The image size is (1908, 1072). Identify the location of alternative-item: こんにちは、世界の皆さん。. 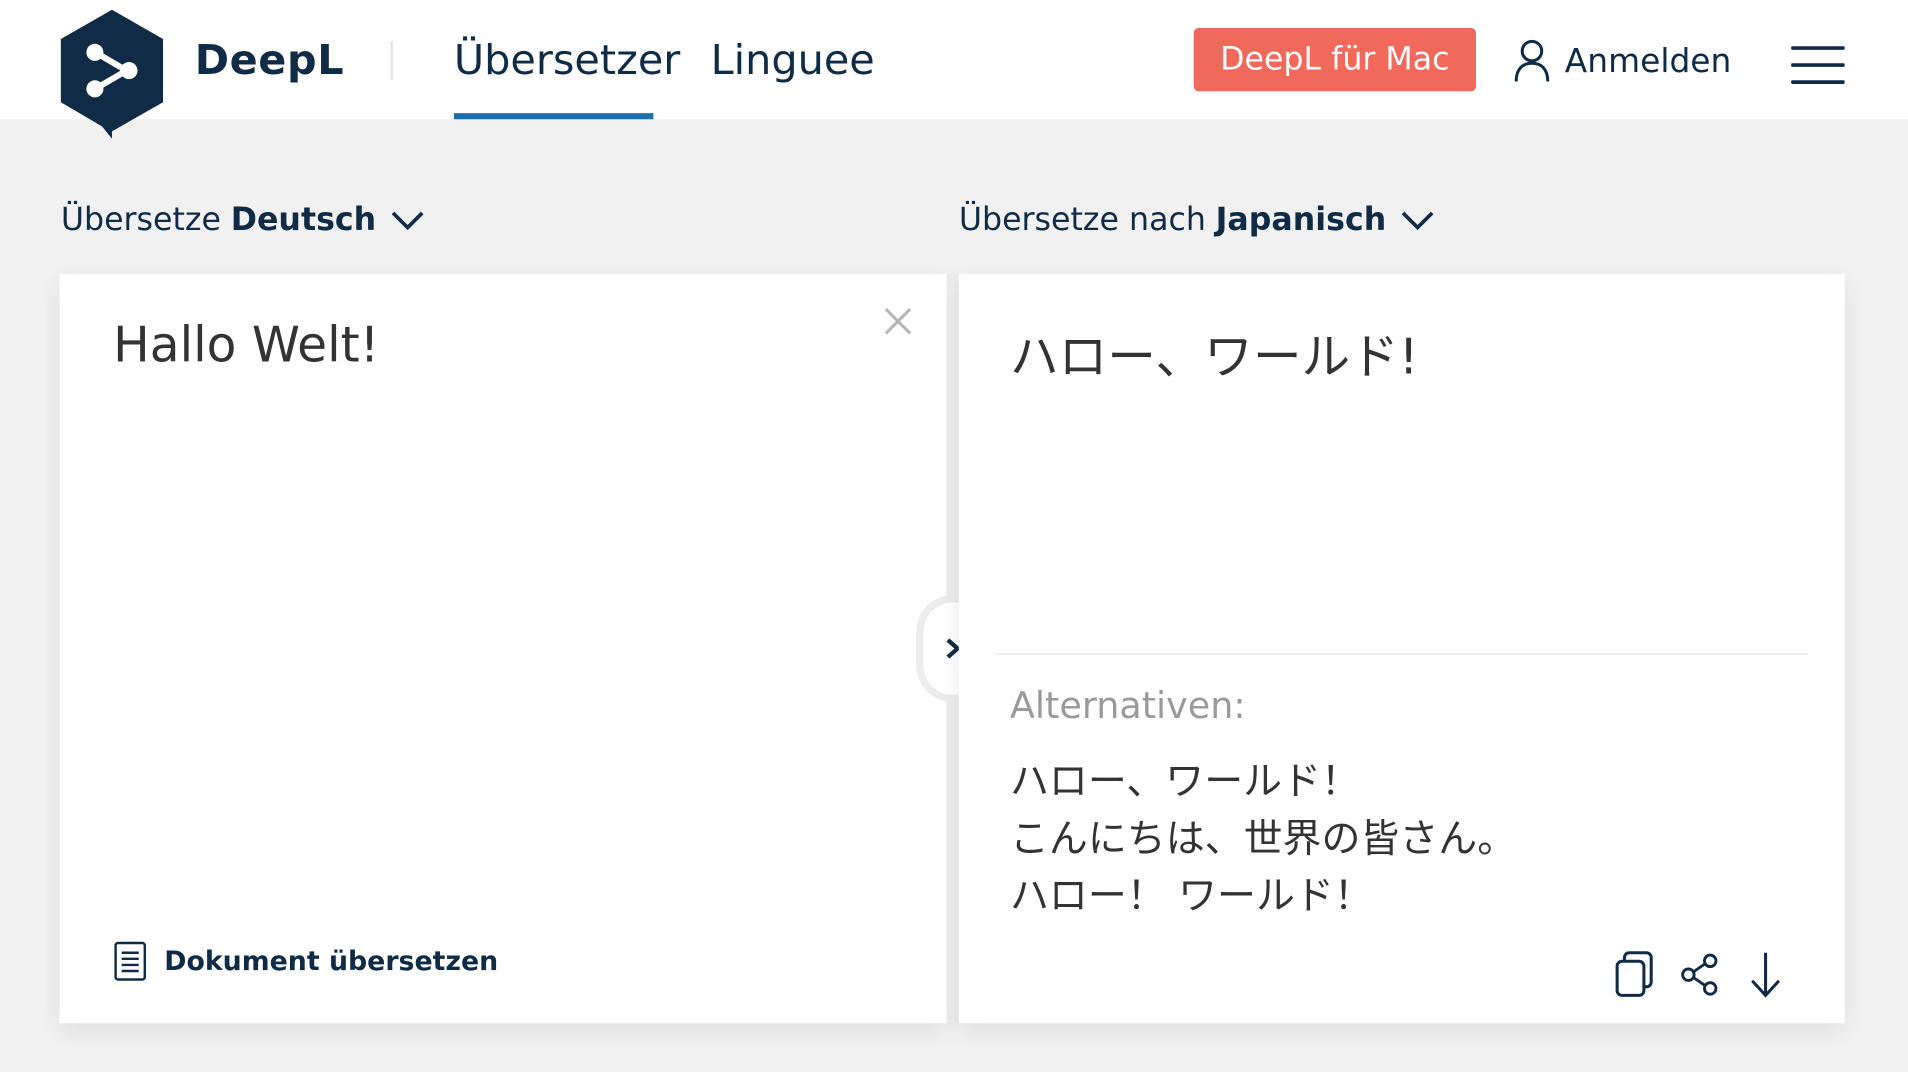
(1263, 838).